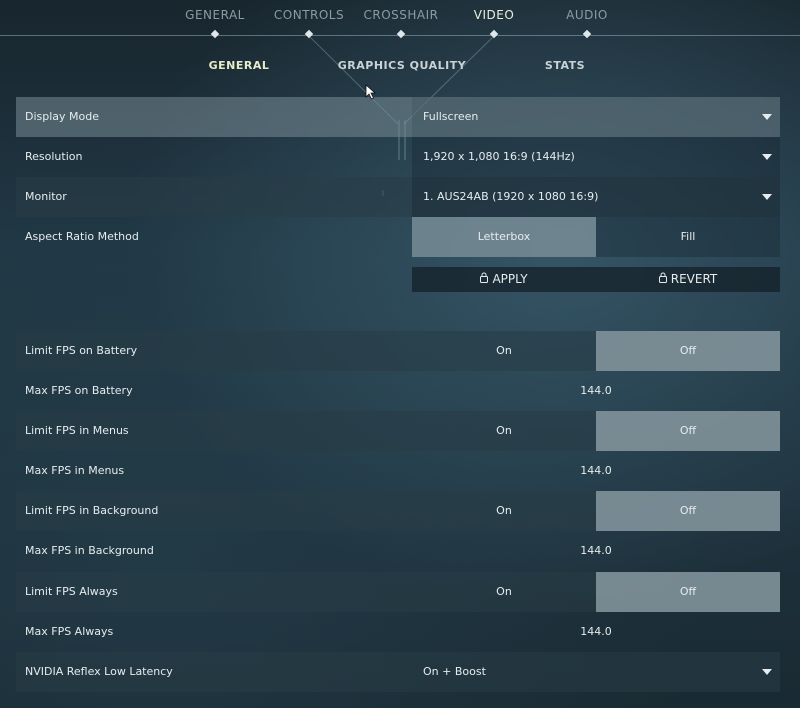 This screenshot has width=800, height=708. What do you see at coordinates (81, 350) in the screenshot?
I see `setting-label: Limit FPS on Battery` at bounding box center [81, 350].